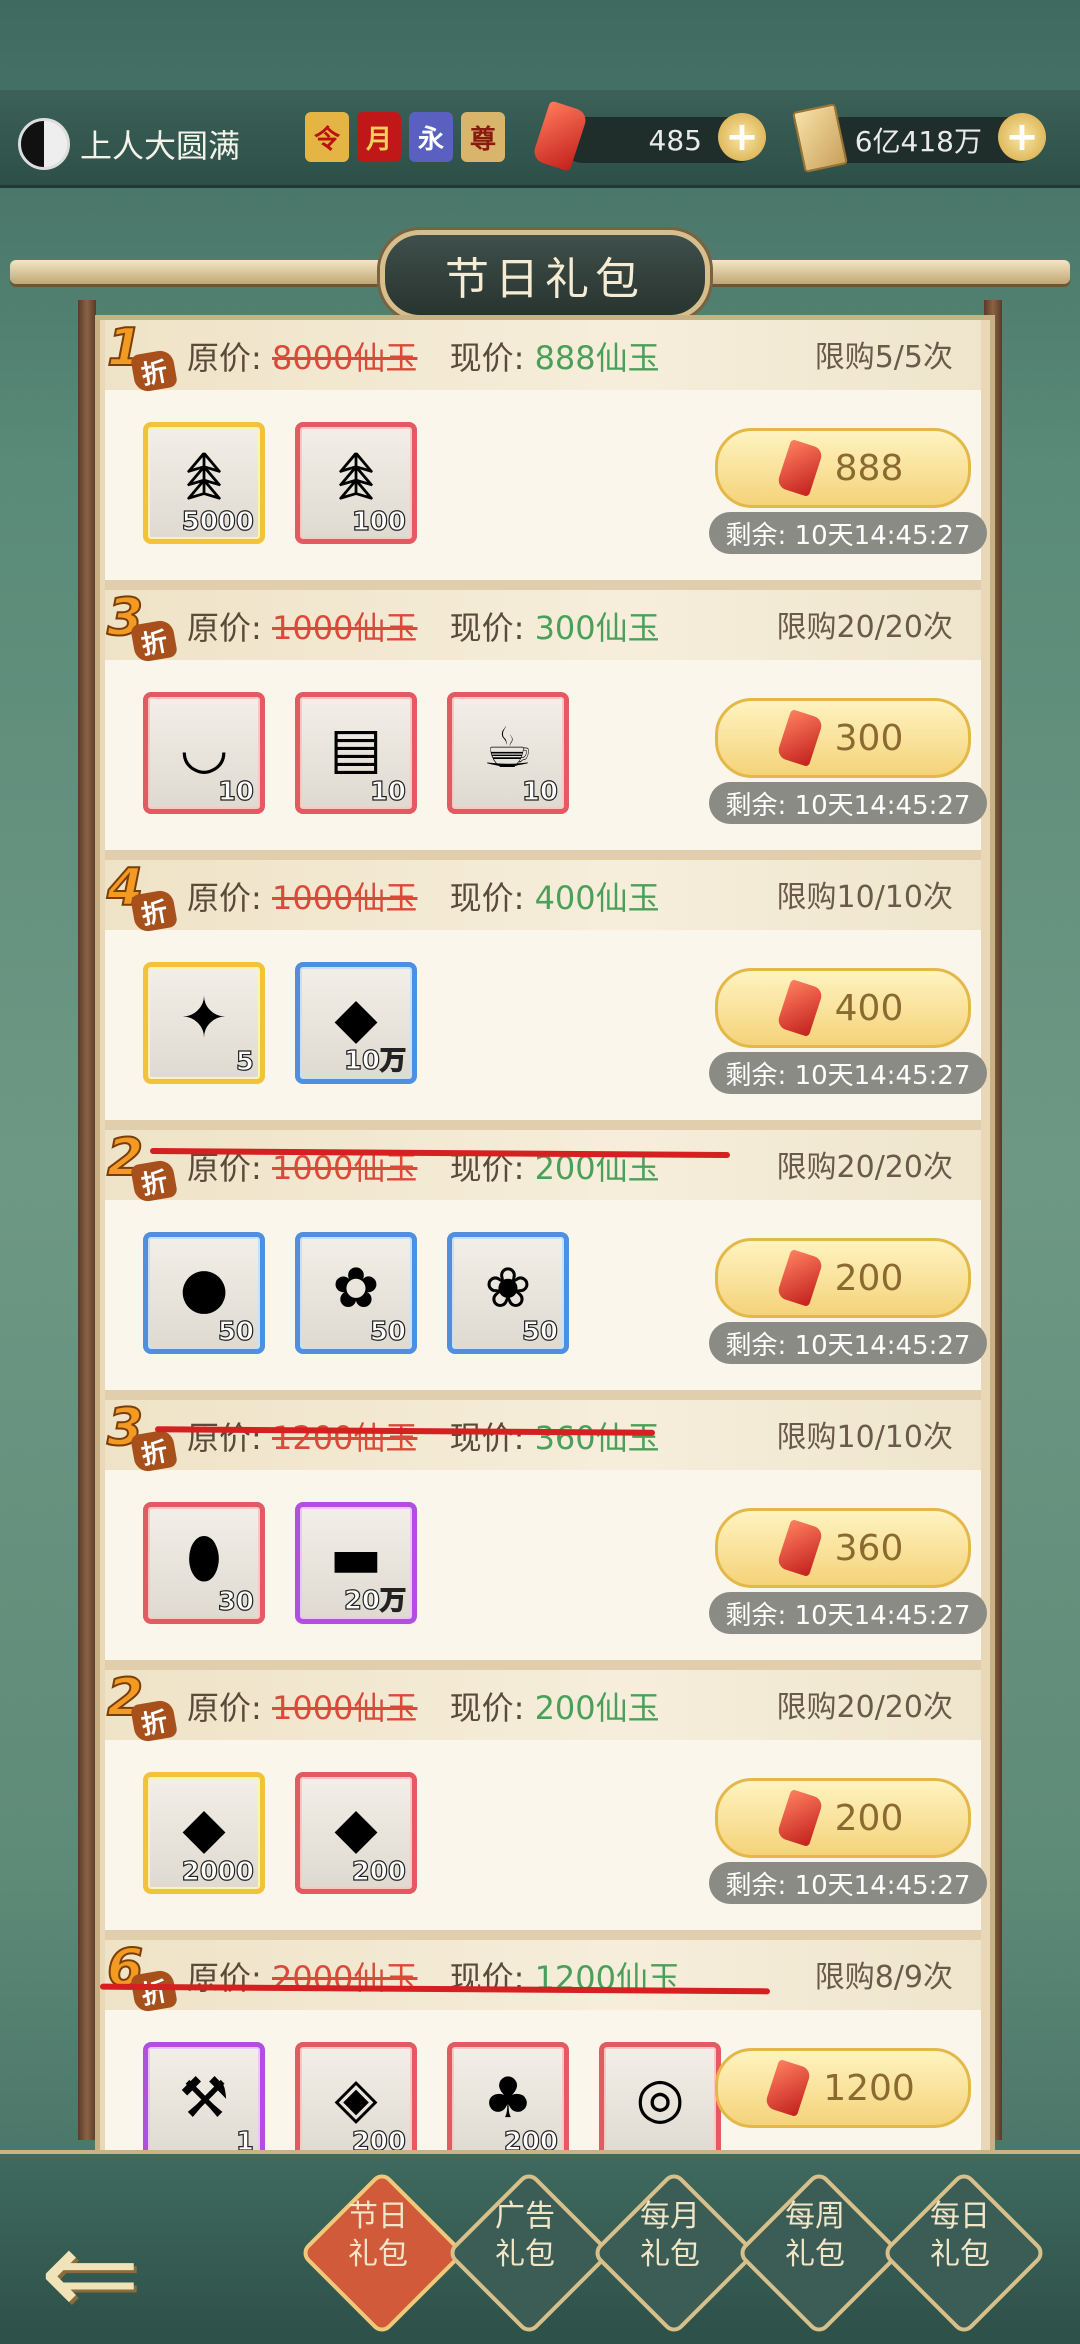  I want to click on discount-tag: 4 折, so click(143, 895).